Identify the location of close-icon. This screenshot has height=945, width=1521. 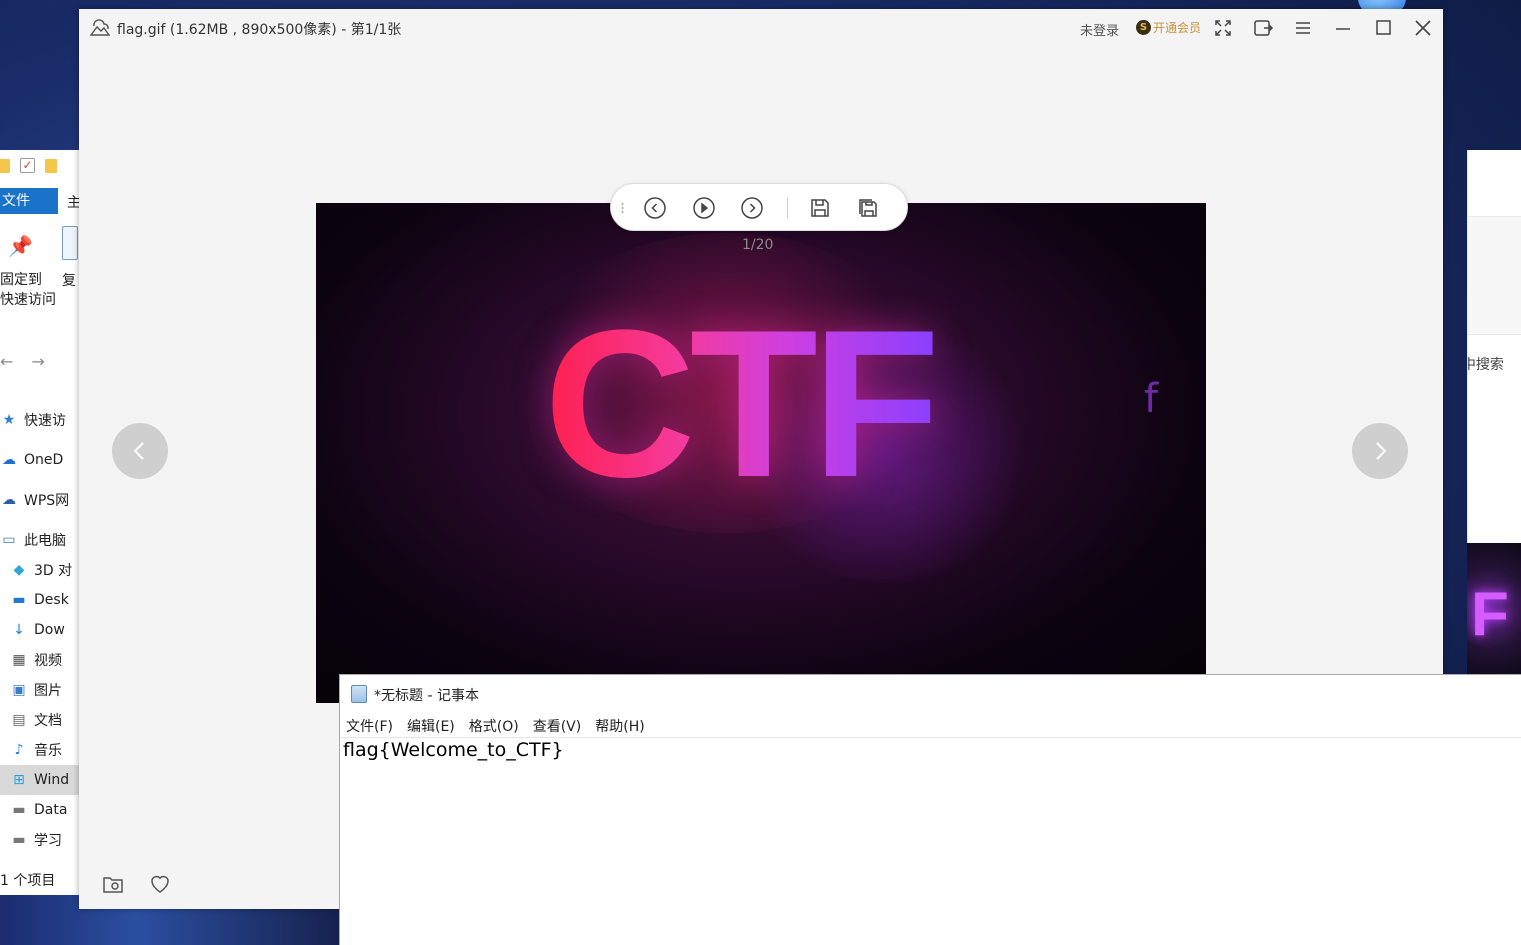
(1423, 28).